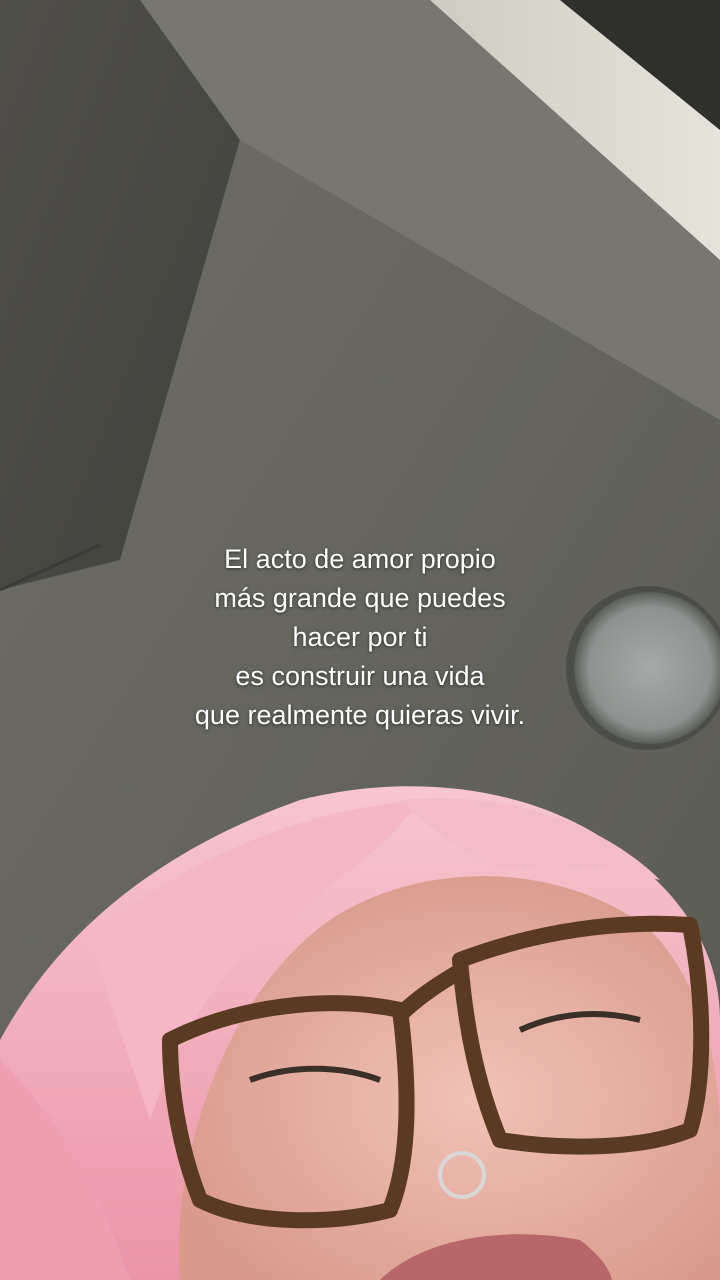 This screenshot has width=720, height=1280. What do you see at coordinates (360, 598) in the screenshot?
I see `caption-line: más grande que puedes` at bounding box center [360, 598].